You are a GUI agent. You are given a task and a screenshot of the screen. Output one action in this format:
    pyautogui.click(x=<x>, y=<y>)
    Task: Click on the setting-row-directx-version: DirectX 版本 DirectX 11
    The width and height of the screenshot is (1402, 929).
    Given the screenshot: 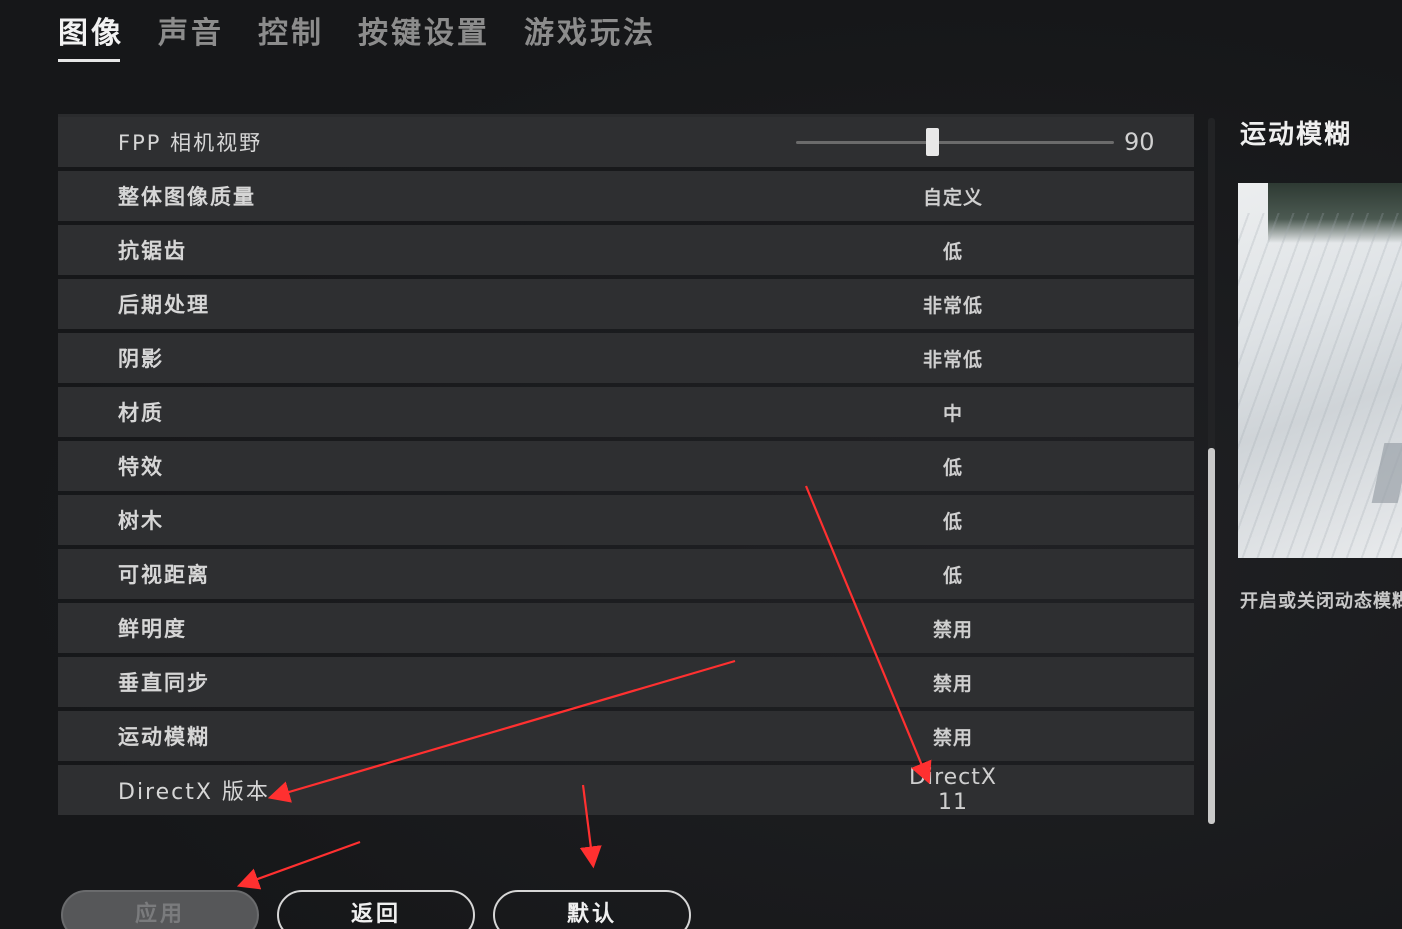 What is the action you would take?
    pyautogui.click(x=626, y=790)
    